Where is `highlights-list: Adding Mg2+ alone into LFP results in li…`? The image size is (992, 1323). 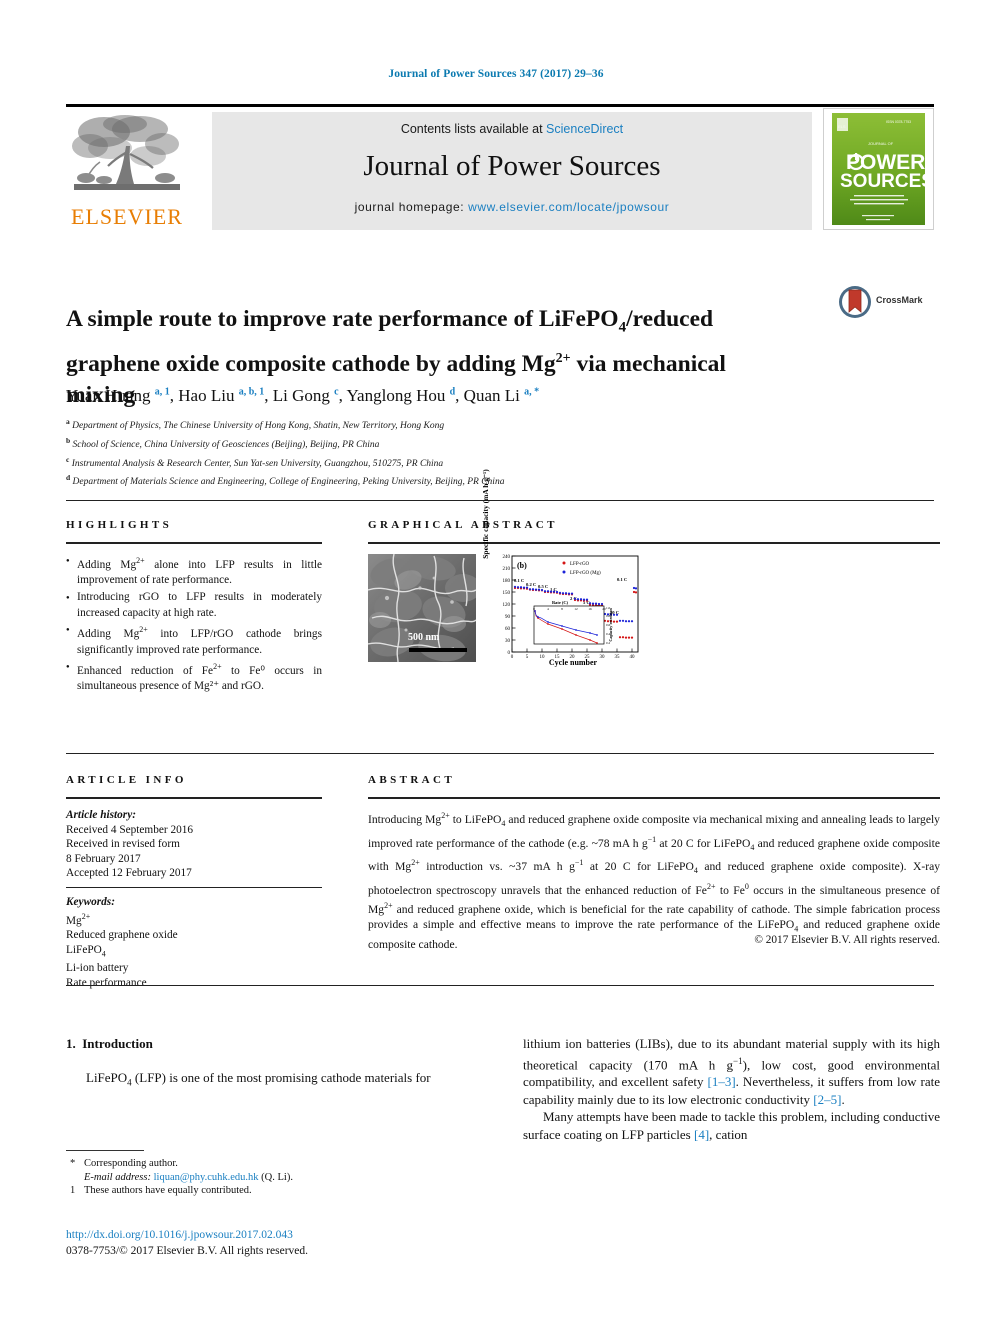 highlights-list: Adding Mg2+ alone into LFP results in li… is located at coordinates (194, 624).